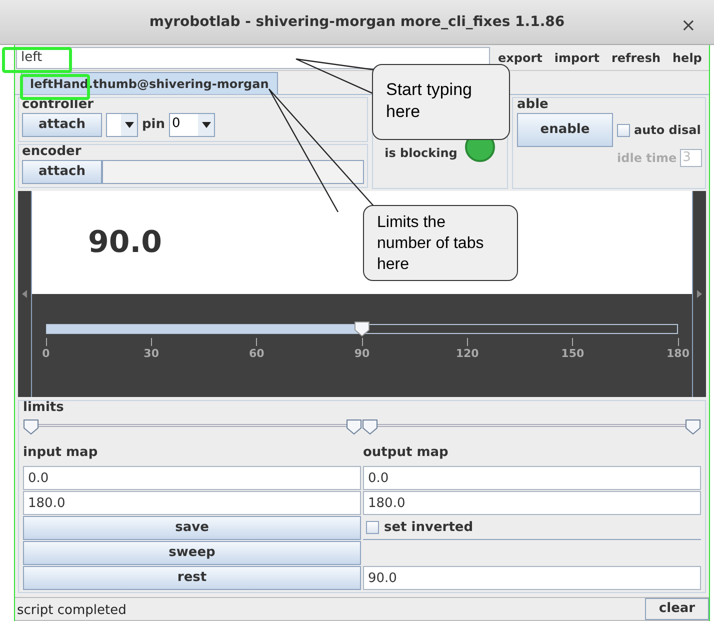 The width and height of the screenshot is (714, 621). I want to click on tick-label: 180, so click(678, 354).